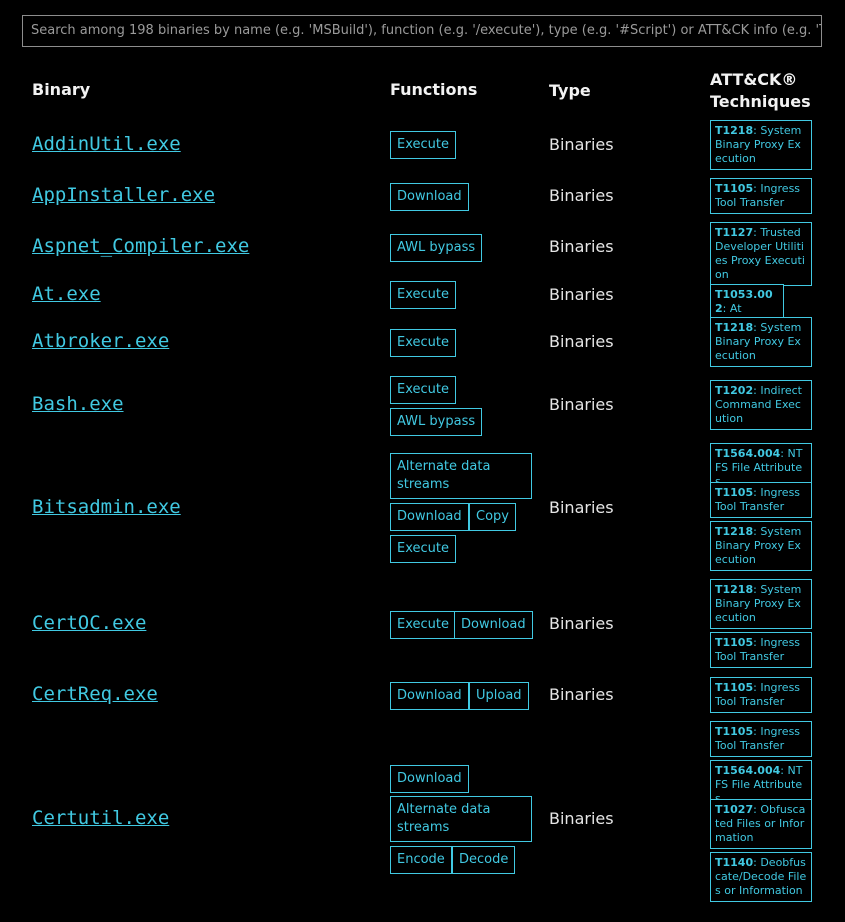 This screenshot has width=845, height=922. Describe the element at coordinates (66, 294) in the screenshot. I see `binary-link: At.exe` at that location.